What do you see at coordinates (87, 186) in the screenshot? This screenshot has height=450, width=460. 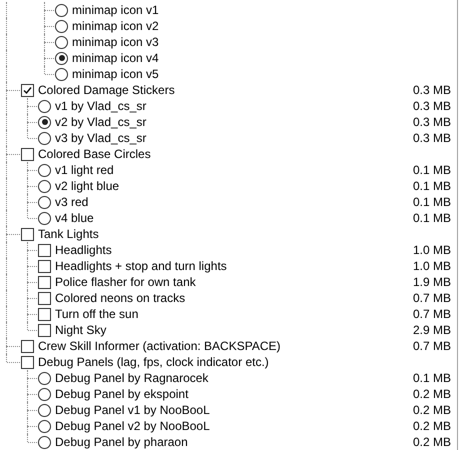 I see `option-label: v2 light blue` at bounding box center [87, 186].